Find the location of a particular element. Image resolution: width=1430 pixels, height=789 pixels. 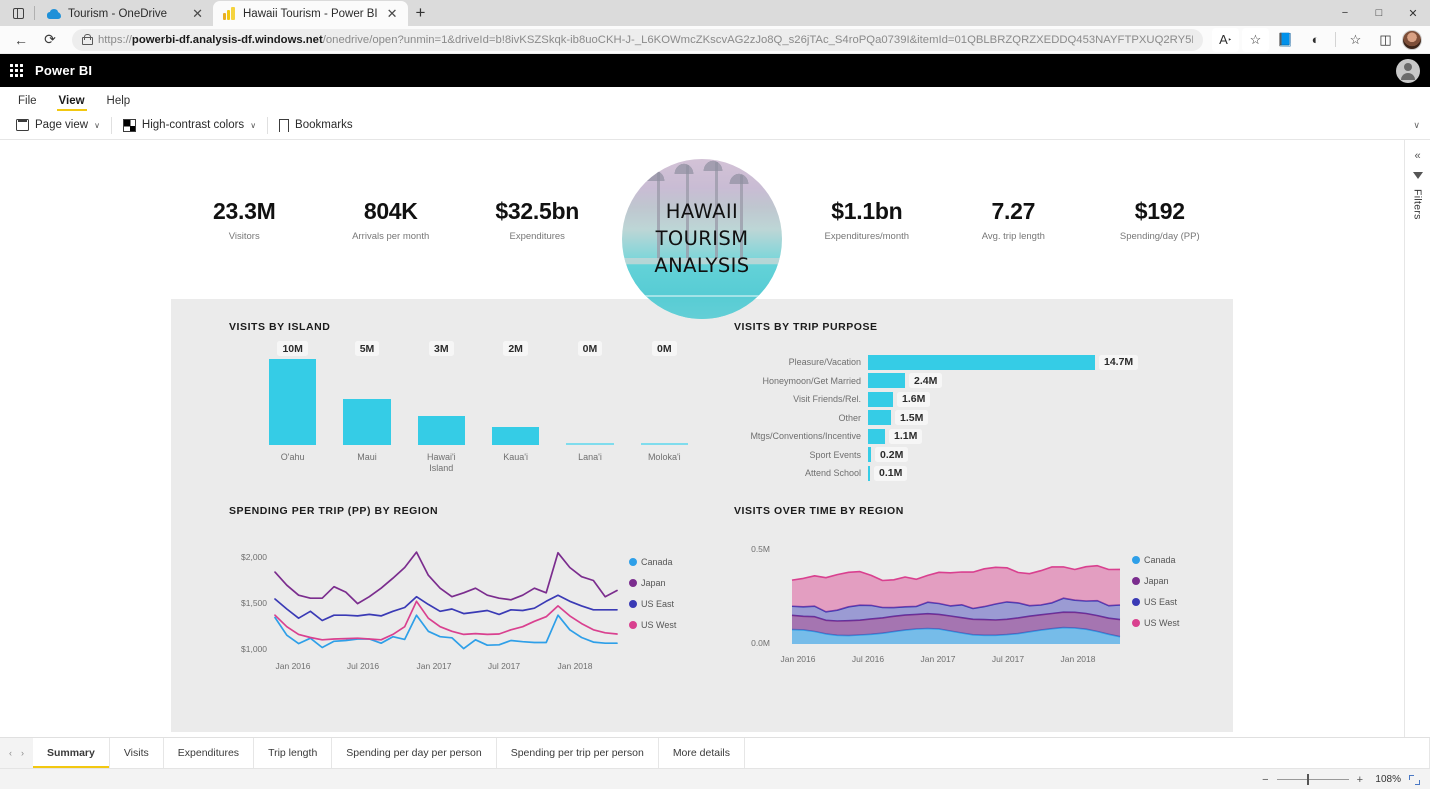

expand-filters-icon: « is located at coordinates (1417, 156).